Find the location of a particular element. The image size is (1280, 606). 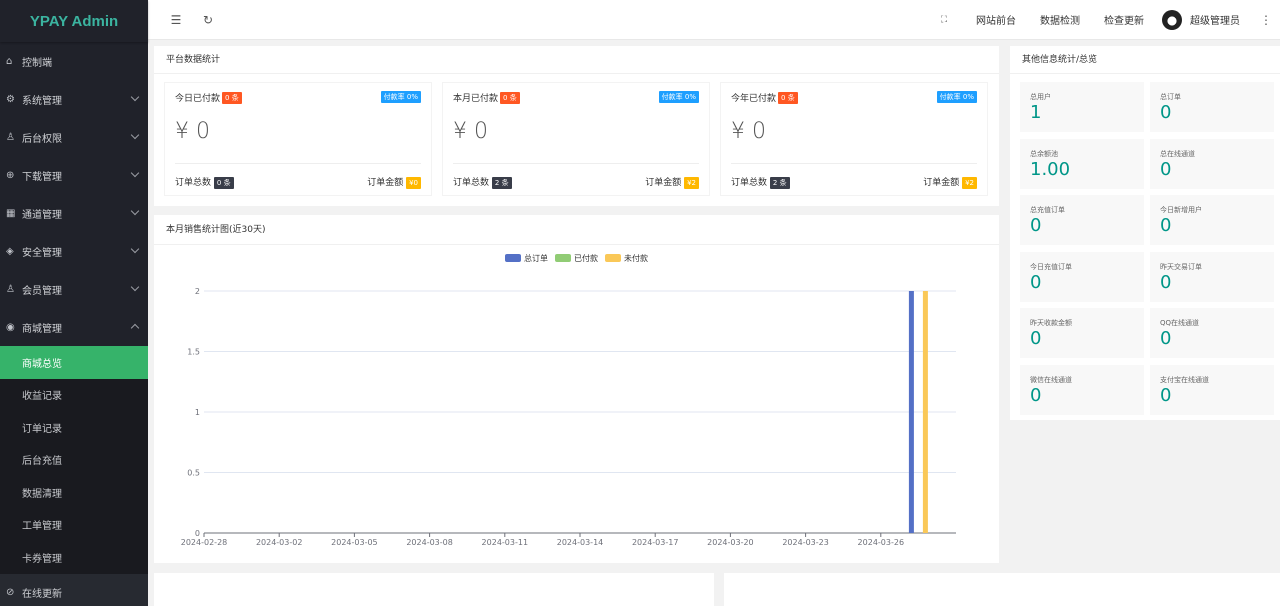

stat-box: 本月已付款 0 条 付款率 0% ¥ 0 订单总数 2 条 订单金额 ¥2 is located at coordinates (576, 139).